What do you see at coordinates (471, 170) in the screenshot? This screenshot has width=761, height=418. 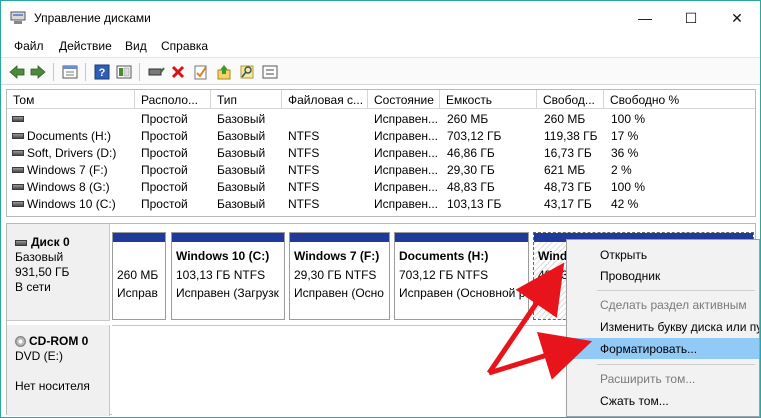 I see `volume-capacity: 29,30 ГБ` at bounding box center [471, 170].